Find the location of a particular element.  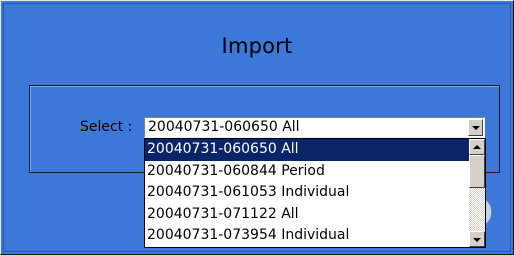

scroll-up-icon is located at coordinates (477, 147).